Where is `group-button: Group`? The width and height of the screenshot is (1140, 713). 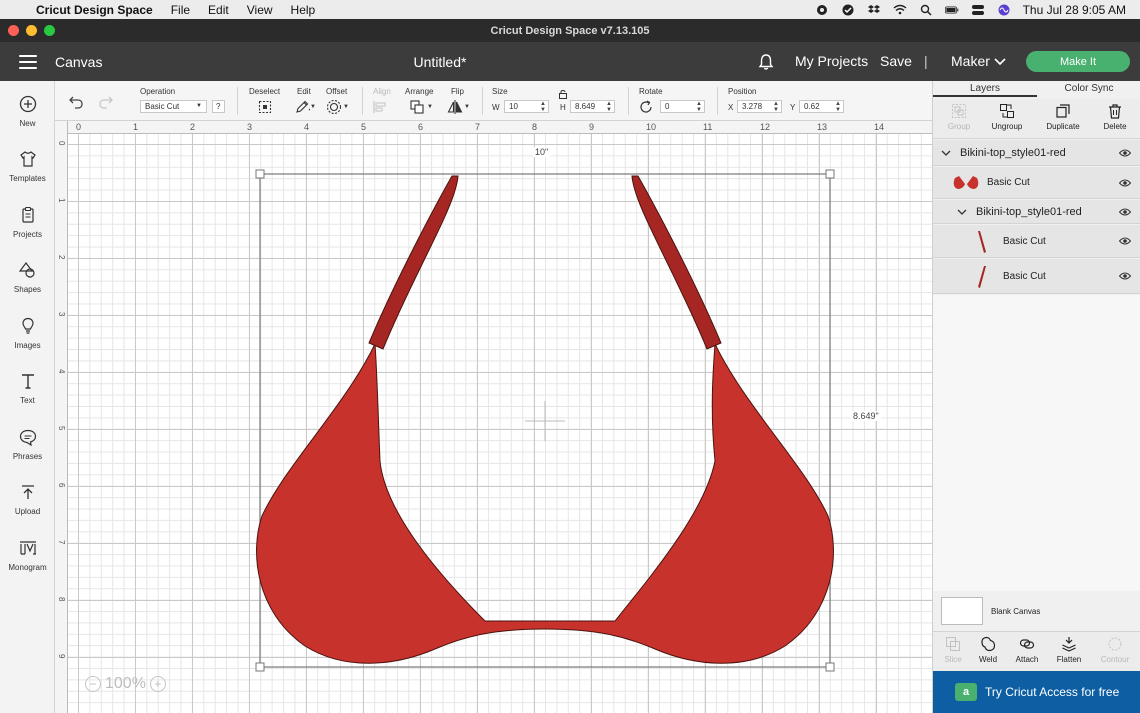 group-button: Group is located at coordinates (959, 117).